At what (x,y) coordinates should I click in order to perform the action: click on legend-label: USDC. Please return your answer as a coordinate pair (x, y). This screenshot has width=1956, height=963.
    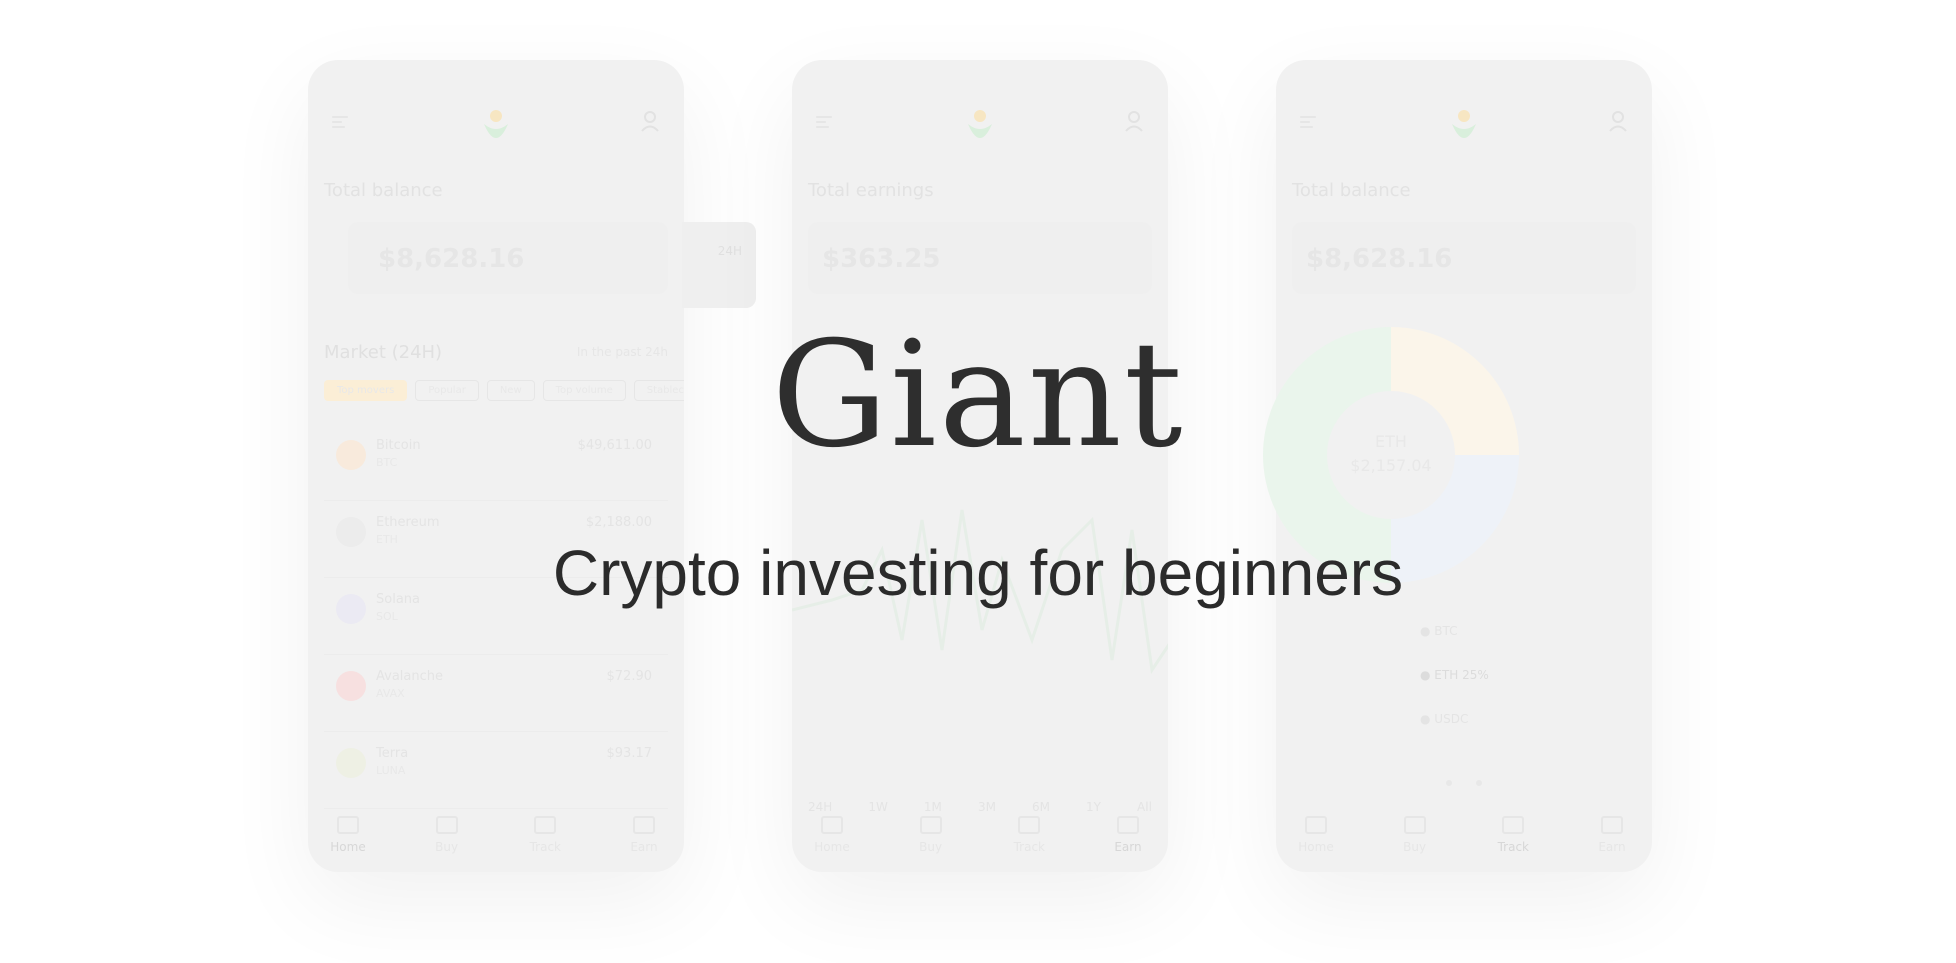
    Looking at the image, I should click on (1451, 719).